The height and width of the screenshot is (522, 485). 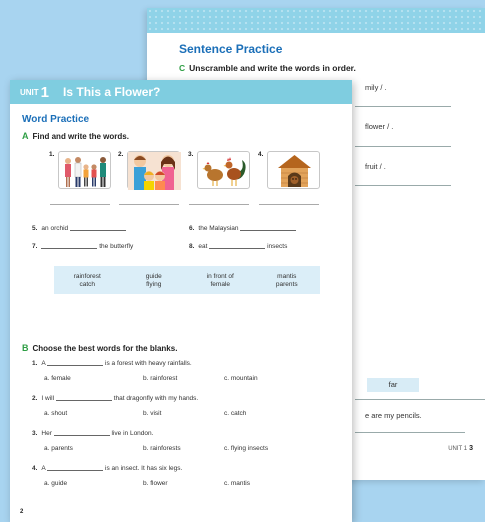 I want to click on scramble-fragment-1: mily / ., so click(x=376, y=87).